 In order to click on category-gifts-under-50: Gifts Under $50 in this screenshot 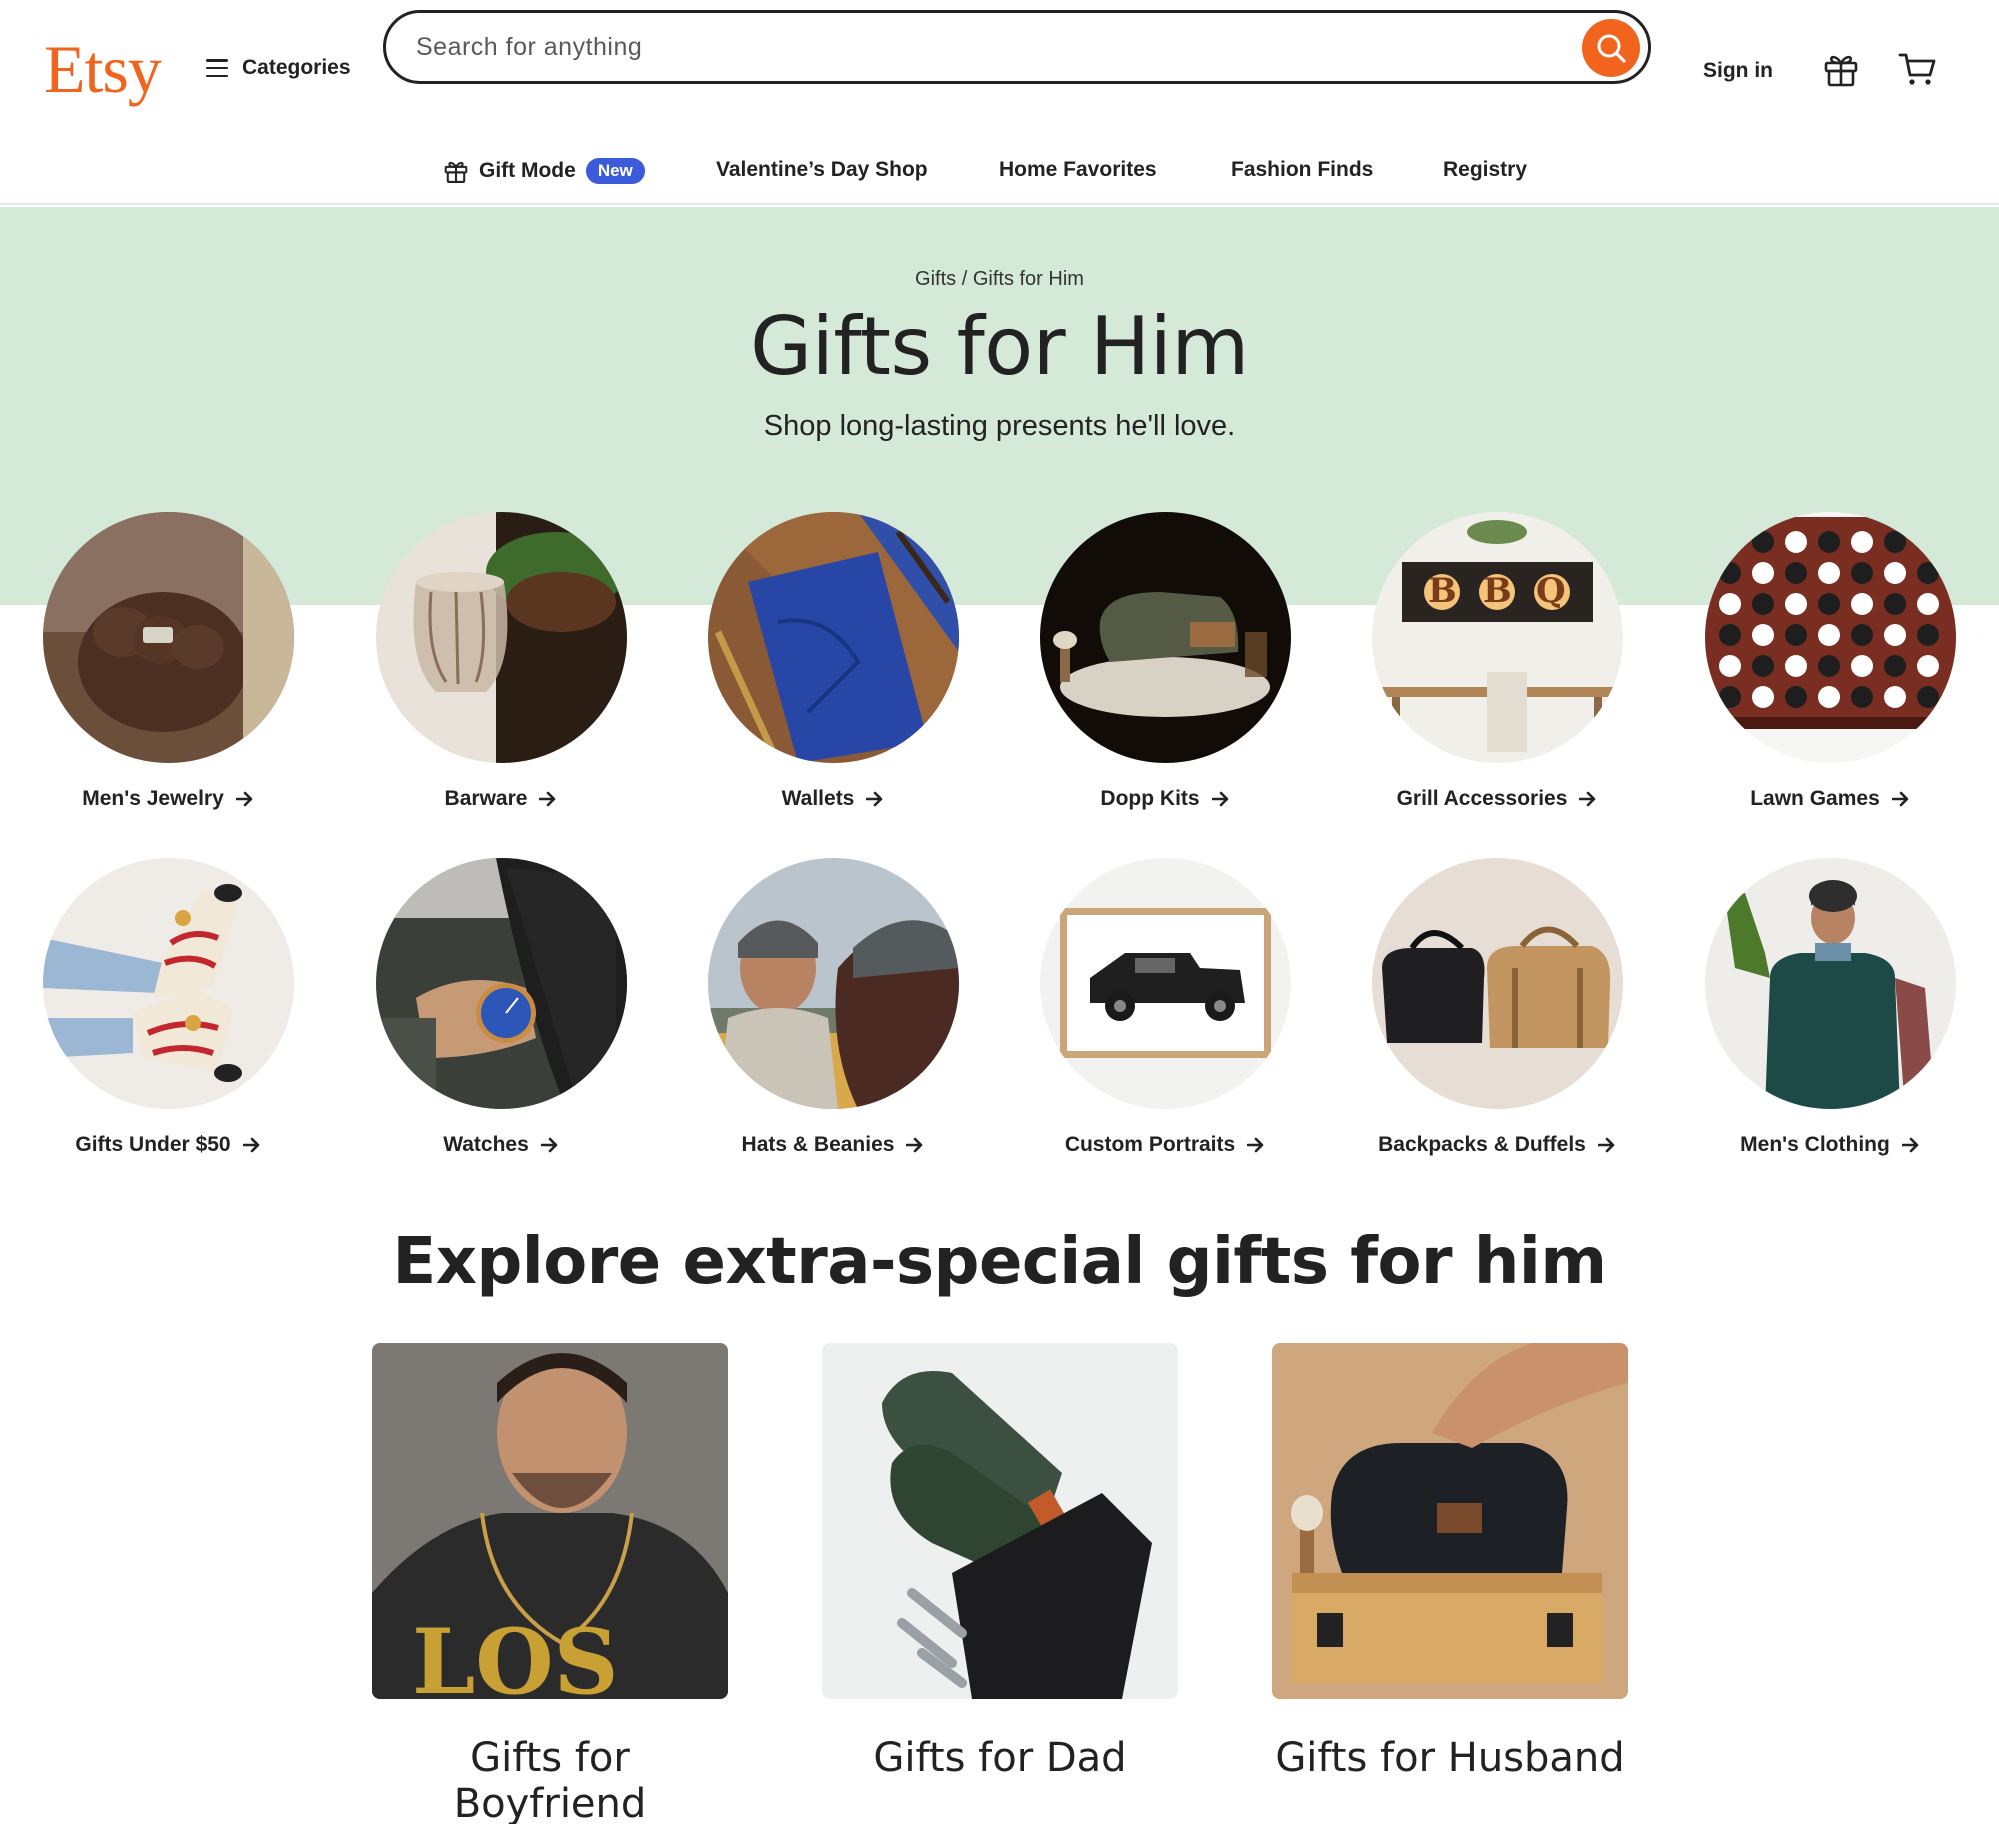, I will do `click(168, 1018)`.